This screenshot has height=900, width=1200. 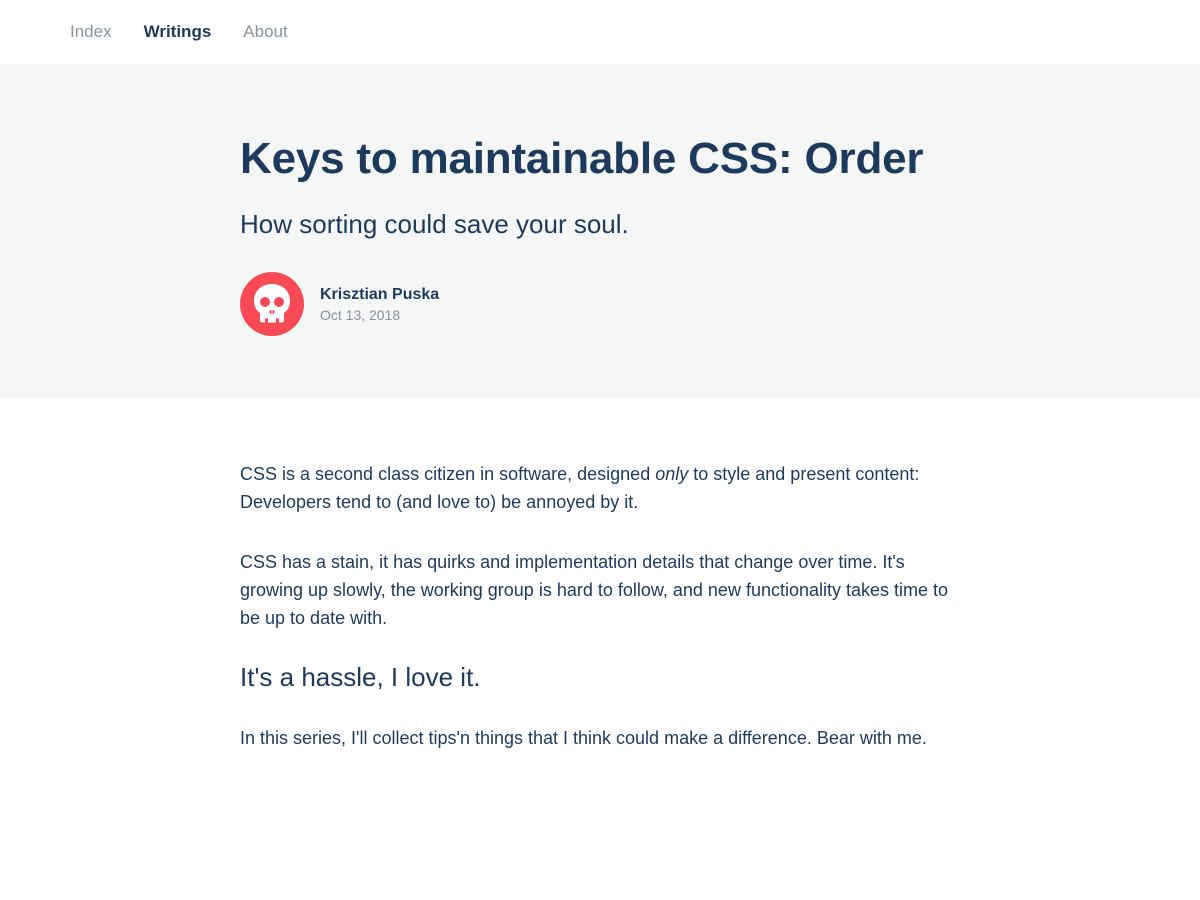 What do you see at coordinates (672, 474) in the screenshot?
I see `paragraph-1-emphasis: only` at bounding box center [672, 474].